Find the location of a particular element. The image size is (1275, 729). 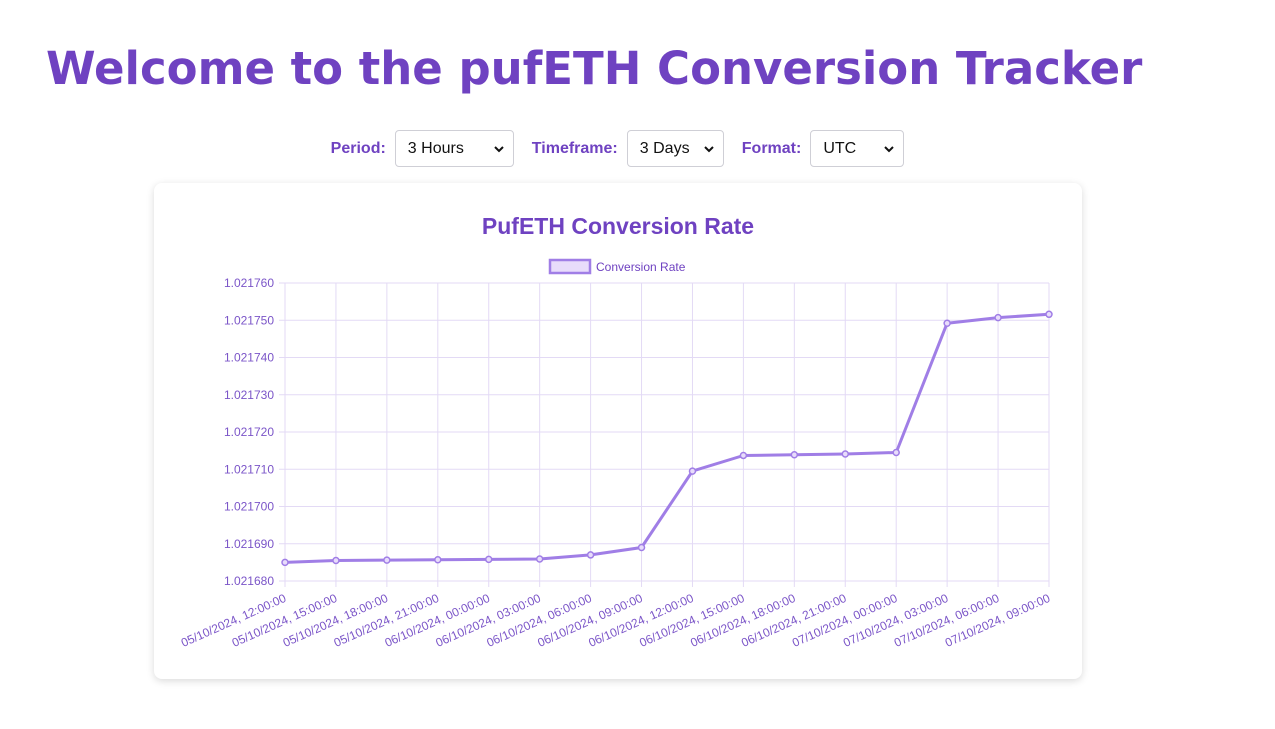

timeframe-select: 3 Days is located at coordinates (675, 148).